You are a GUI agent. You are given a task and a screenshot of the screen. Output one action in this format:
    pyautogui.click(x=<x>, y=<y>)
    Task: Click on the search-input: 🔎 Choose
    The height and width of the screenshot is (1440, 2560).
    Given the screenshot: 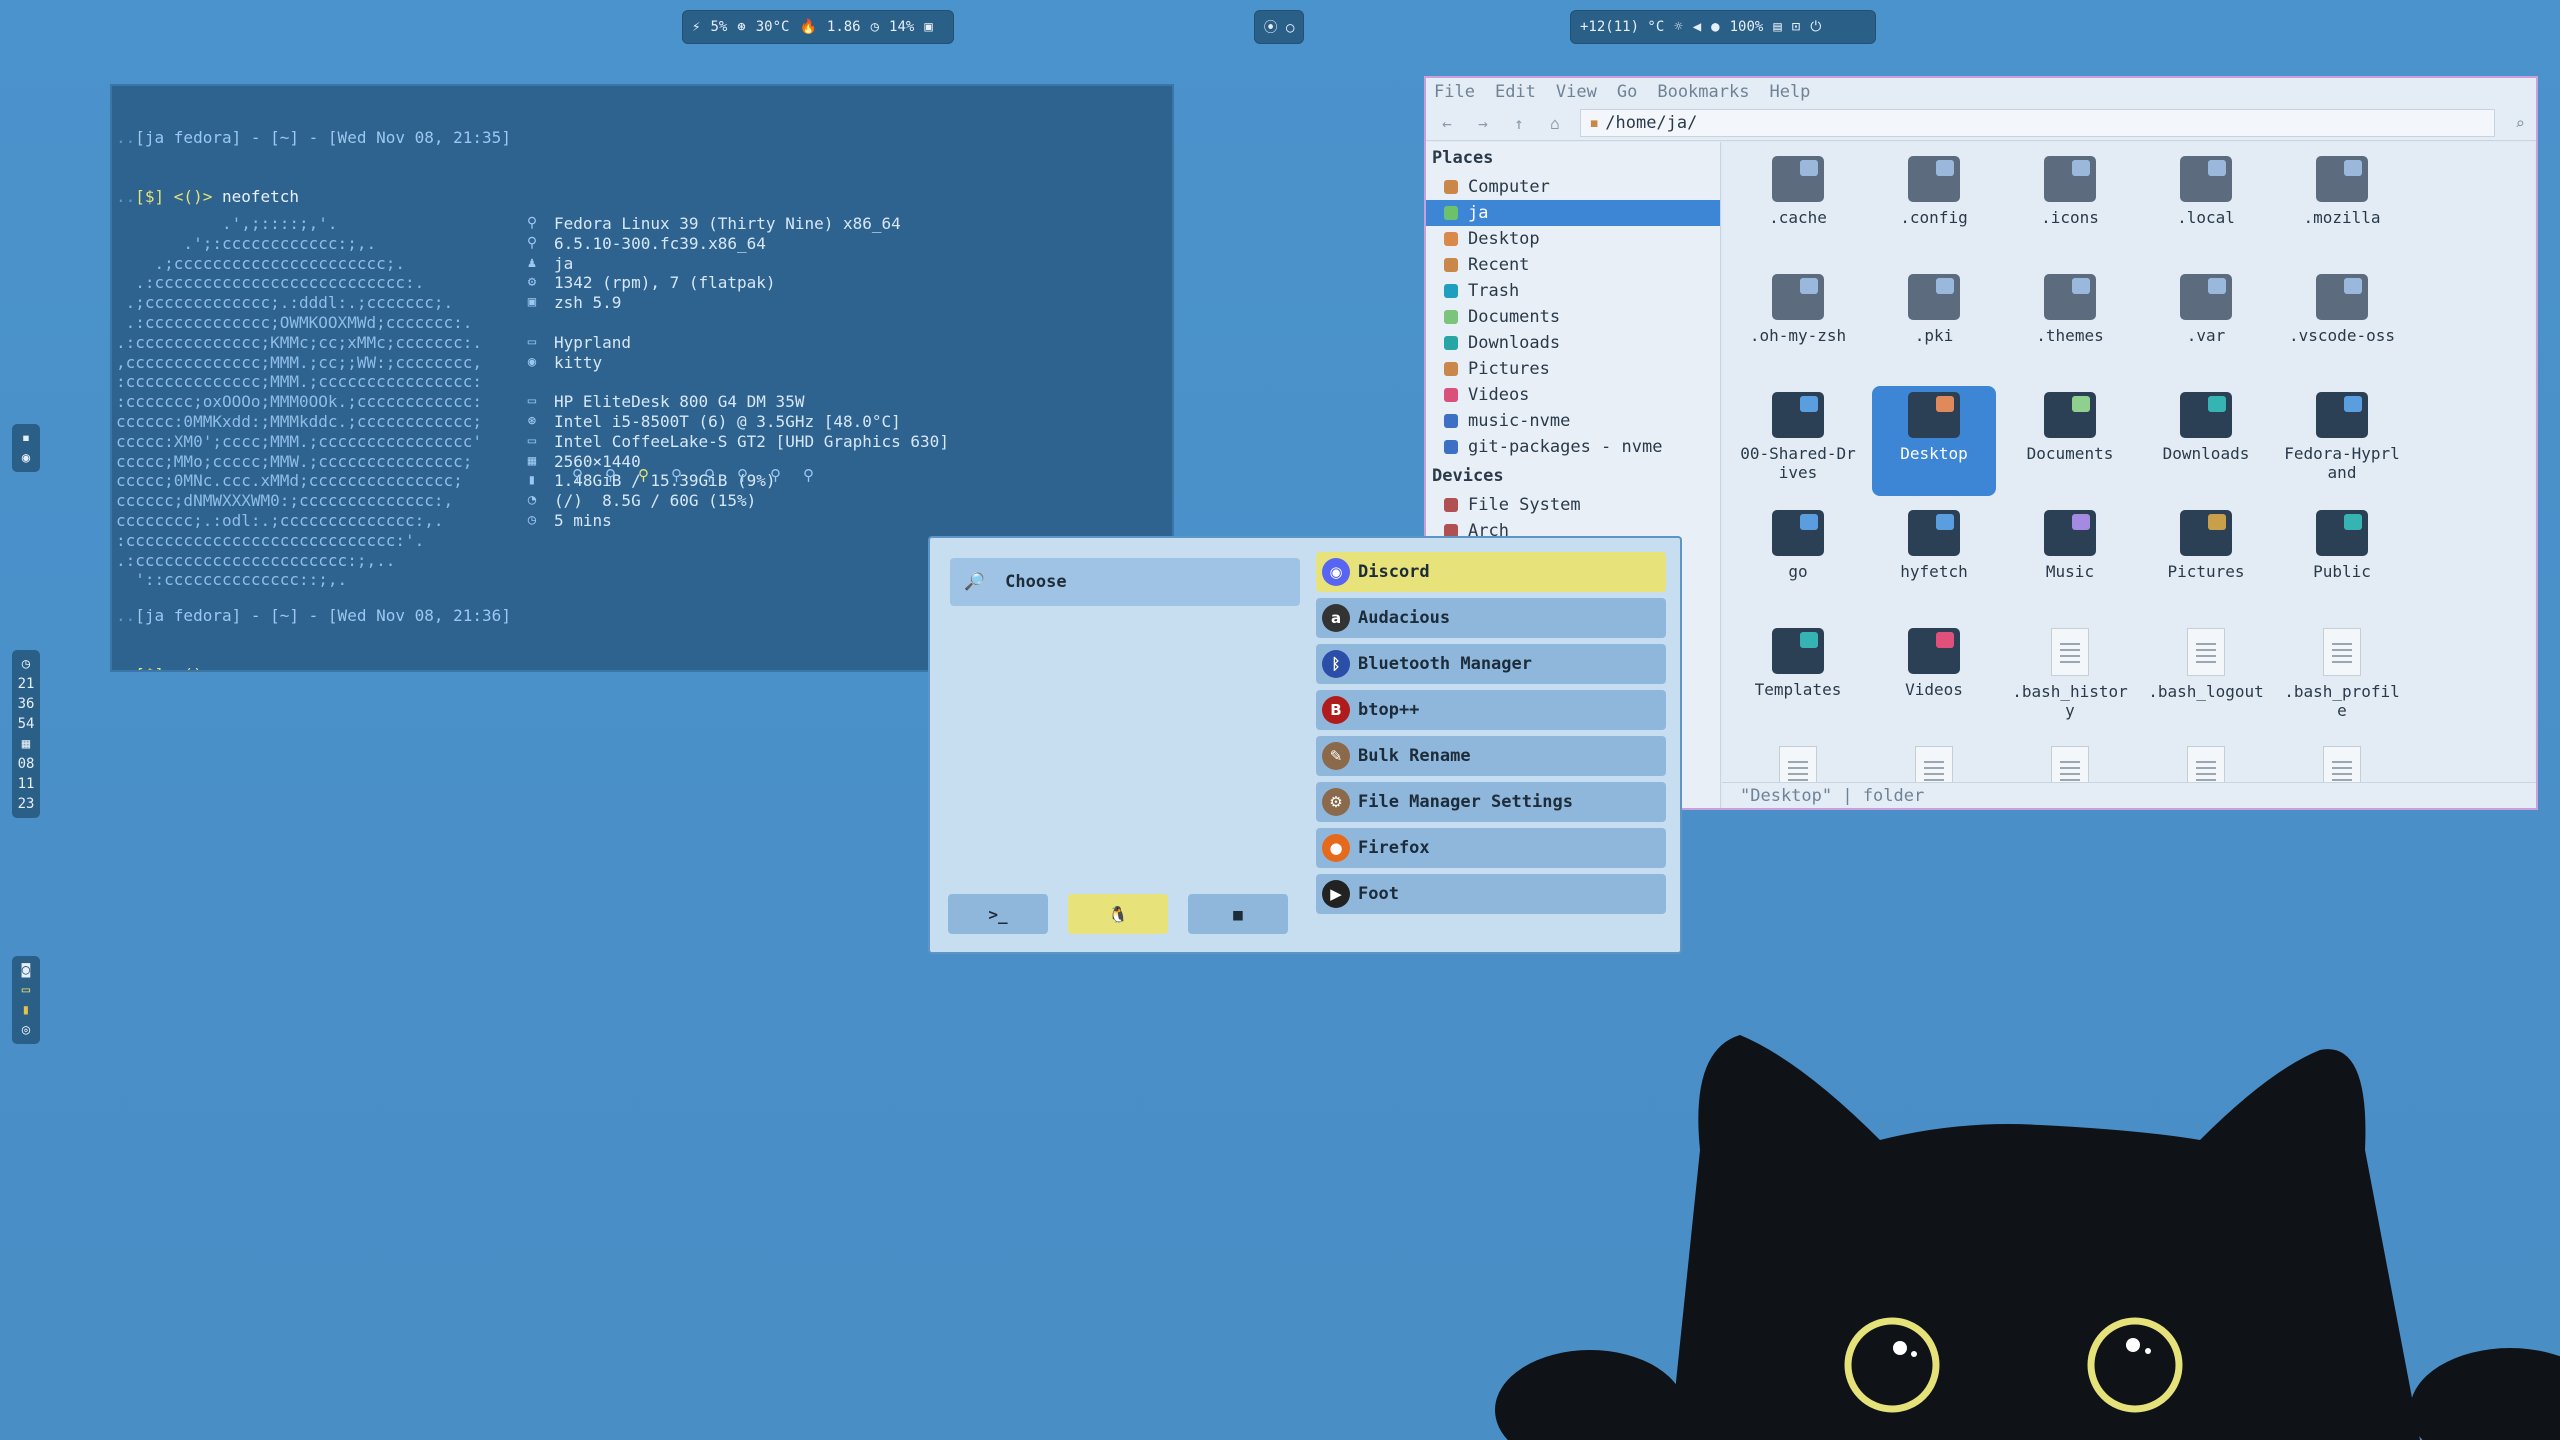 What is the action you would take?
    pyautogui.click(x=1125, y=582)
    